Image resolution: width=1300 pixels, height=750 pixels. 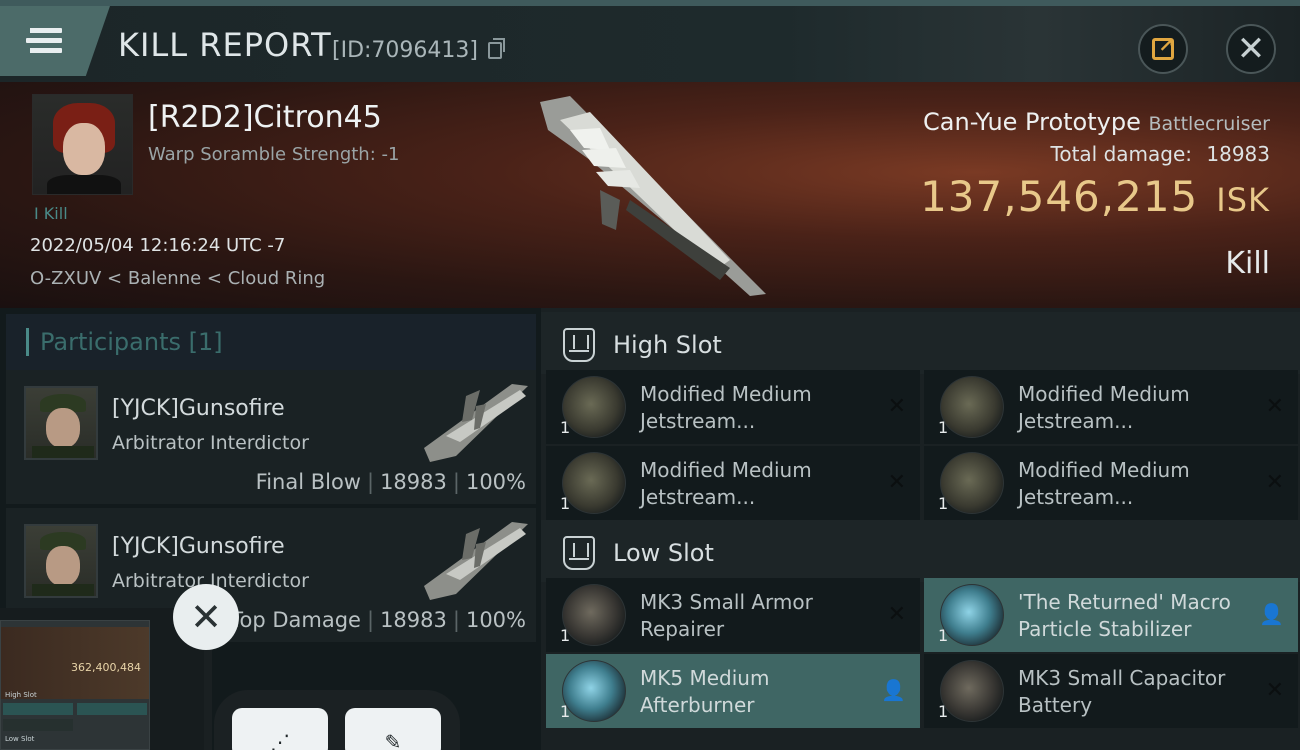 I want to click on capacitor-battery-icon, so click(x=972, y=691).